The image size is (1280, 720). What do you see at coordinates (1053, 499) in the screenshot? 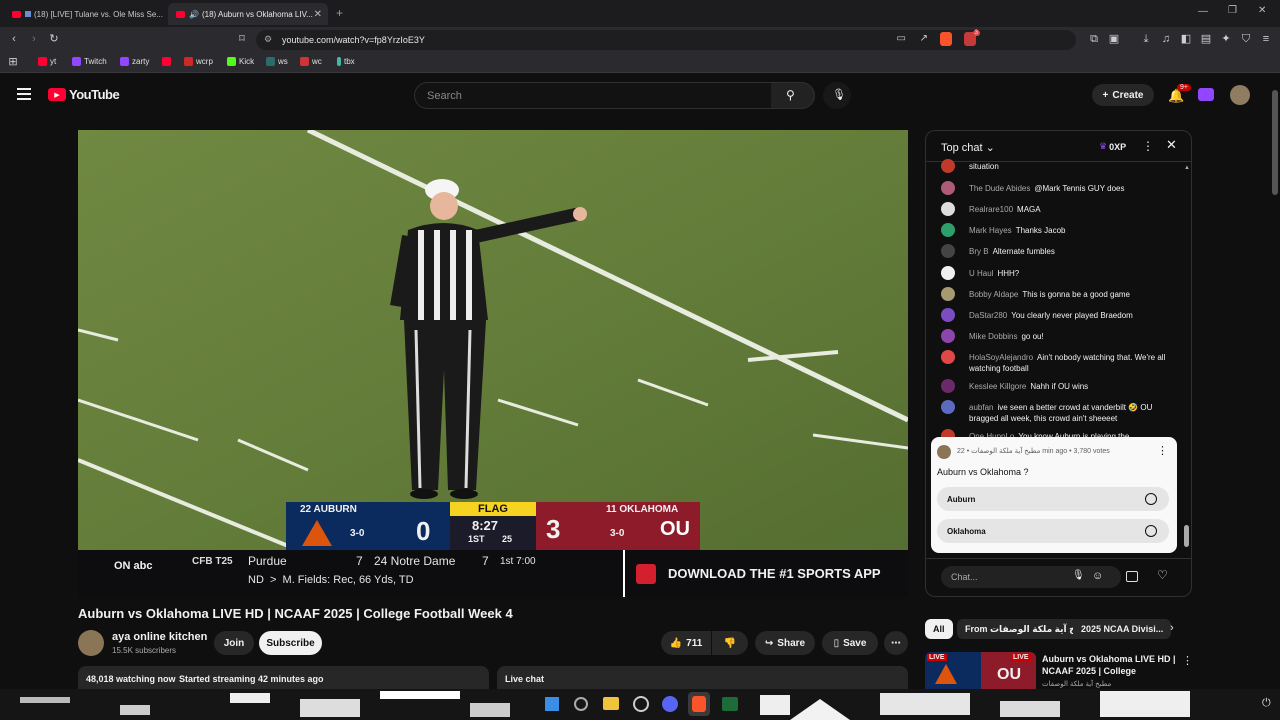
I see `poll-option-auburn: Auburn` at bounding box center [1053, 499].